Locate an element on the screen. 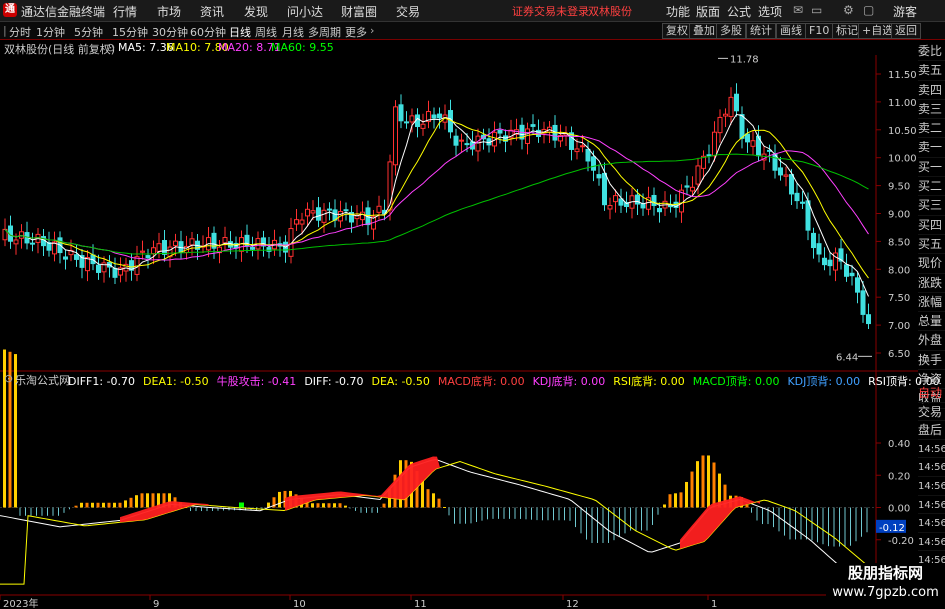  mail-icon: ✉ is located at coordinates (798, 10).